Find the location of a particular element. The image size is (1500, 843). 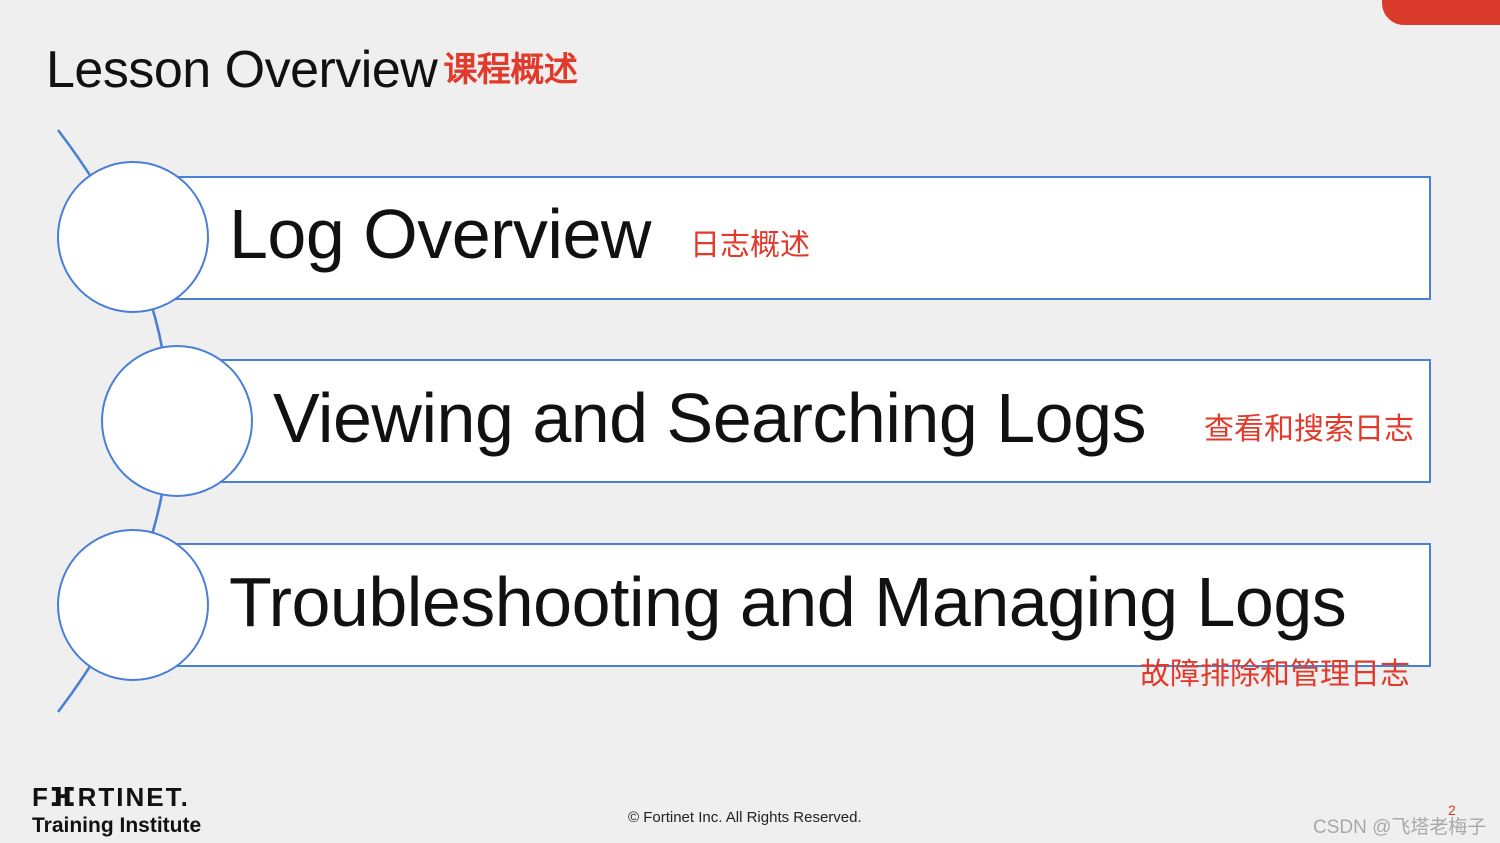

csdn-watermark: CSDN @飞塔老梅子 is located at coordinates (1400, 827).